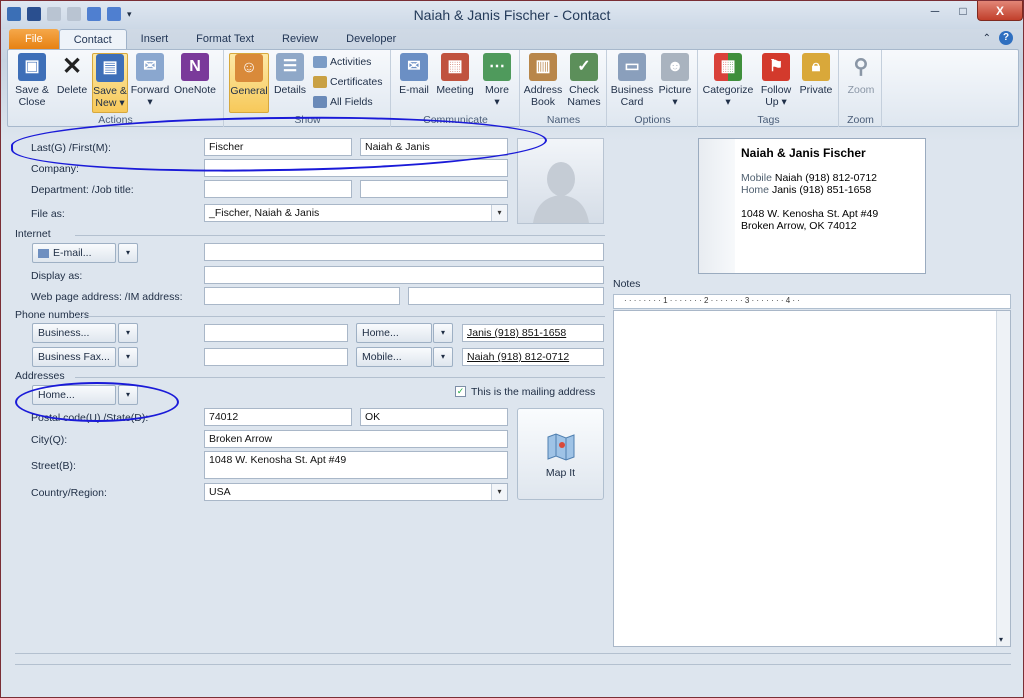 The height and width of the screenshot is (698, 1024). Describe the element at coordinates (43, 253) in the screenshot. I see `address-book-small-icon` at that location.